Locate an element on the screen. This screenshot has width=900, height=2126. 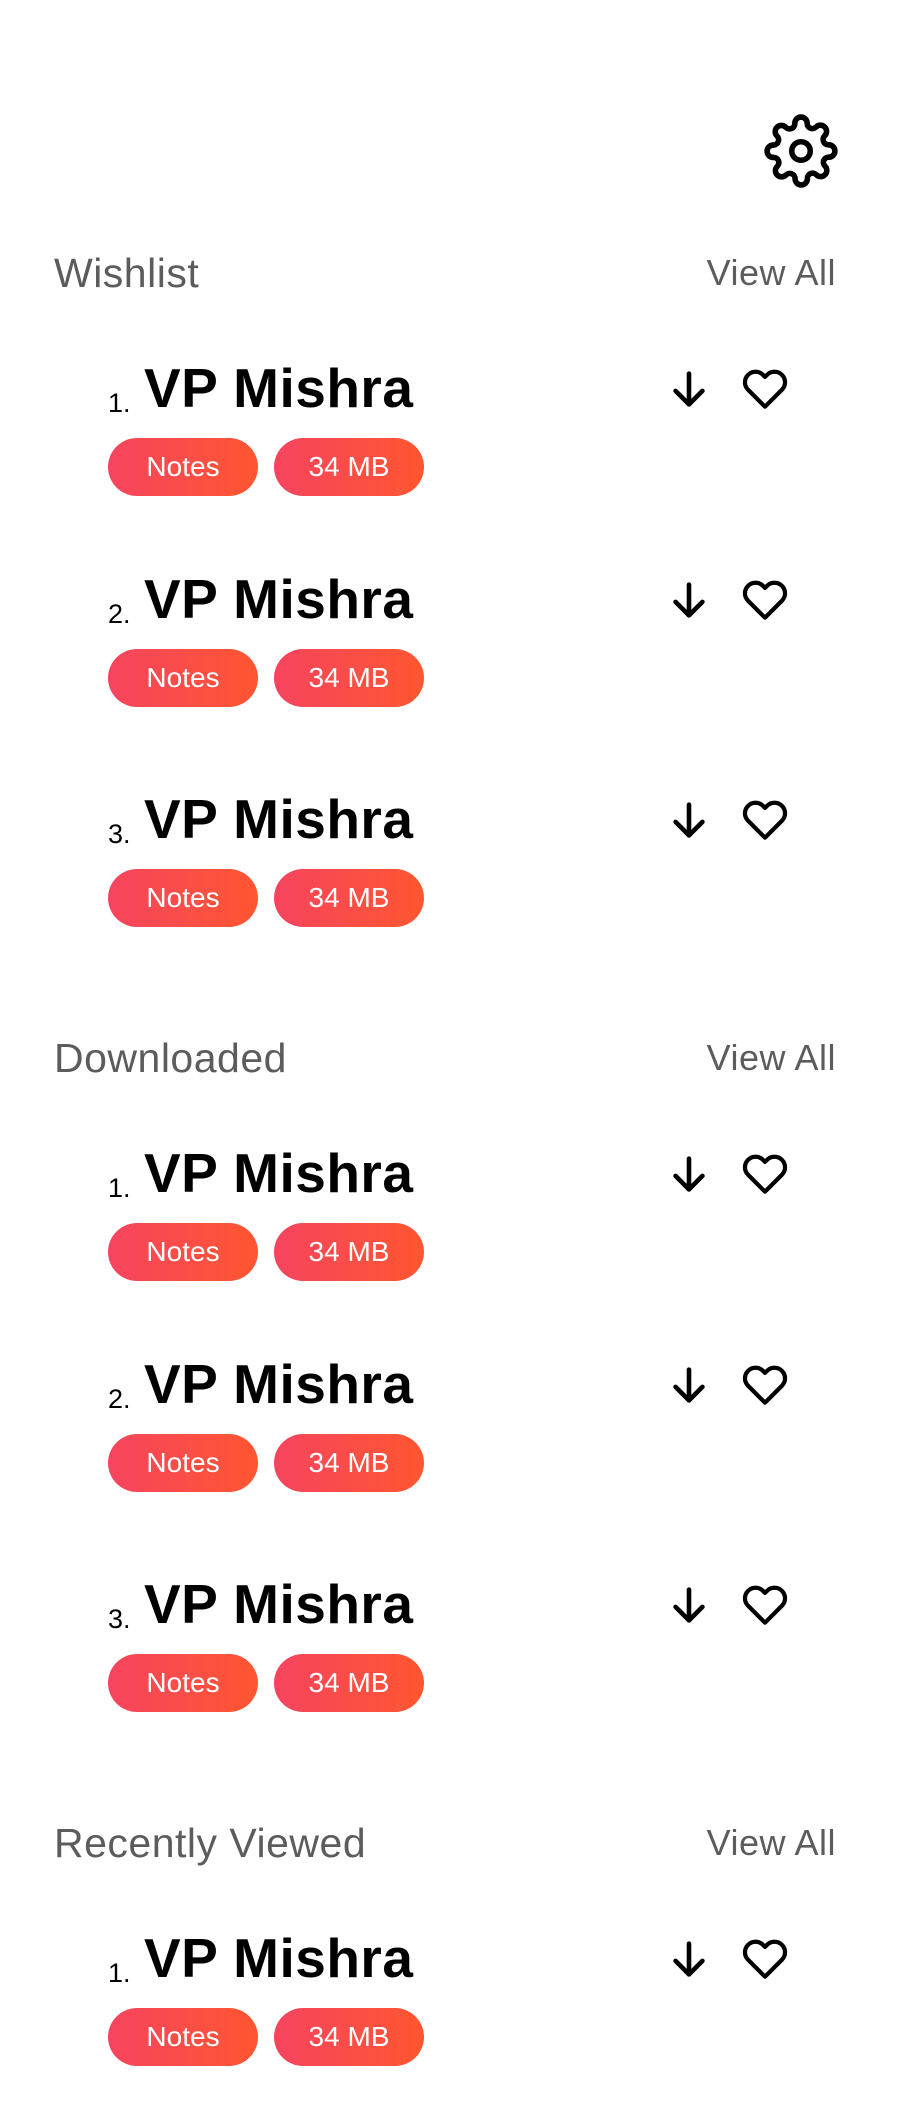
section-title: Recently Viewed is located at coordinates (210, 1843).